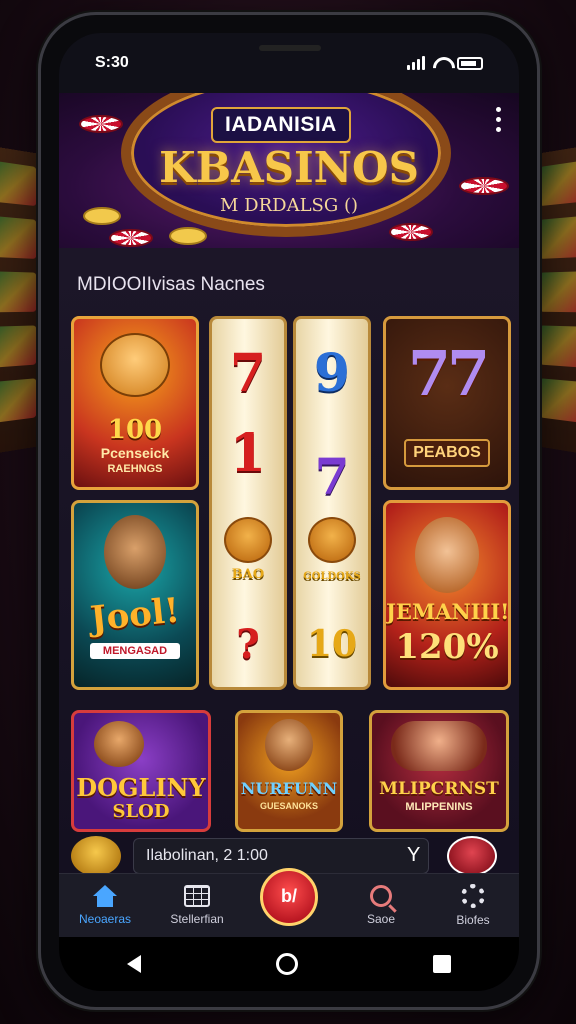 The image size is (576, 1024). Describe the element at coordinates (381, 896) in the screenshot. I see `search-icon` at that location.